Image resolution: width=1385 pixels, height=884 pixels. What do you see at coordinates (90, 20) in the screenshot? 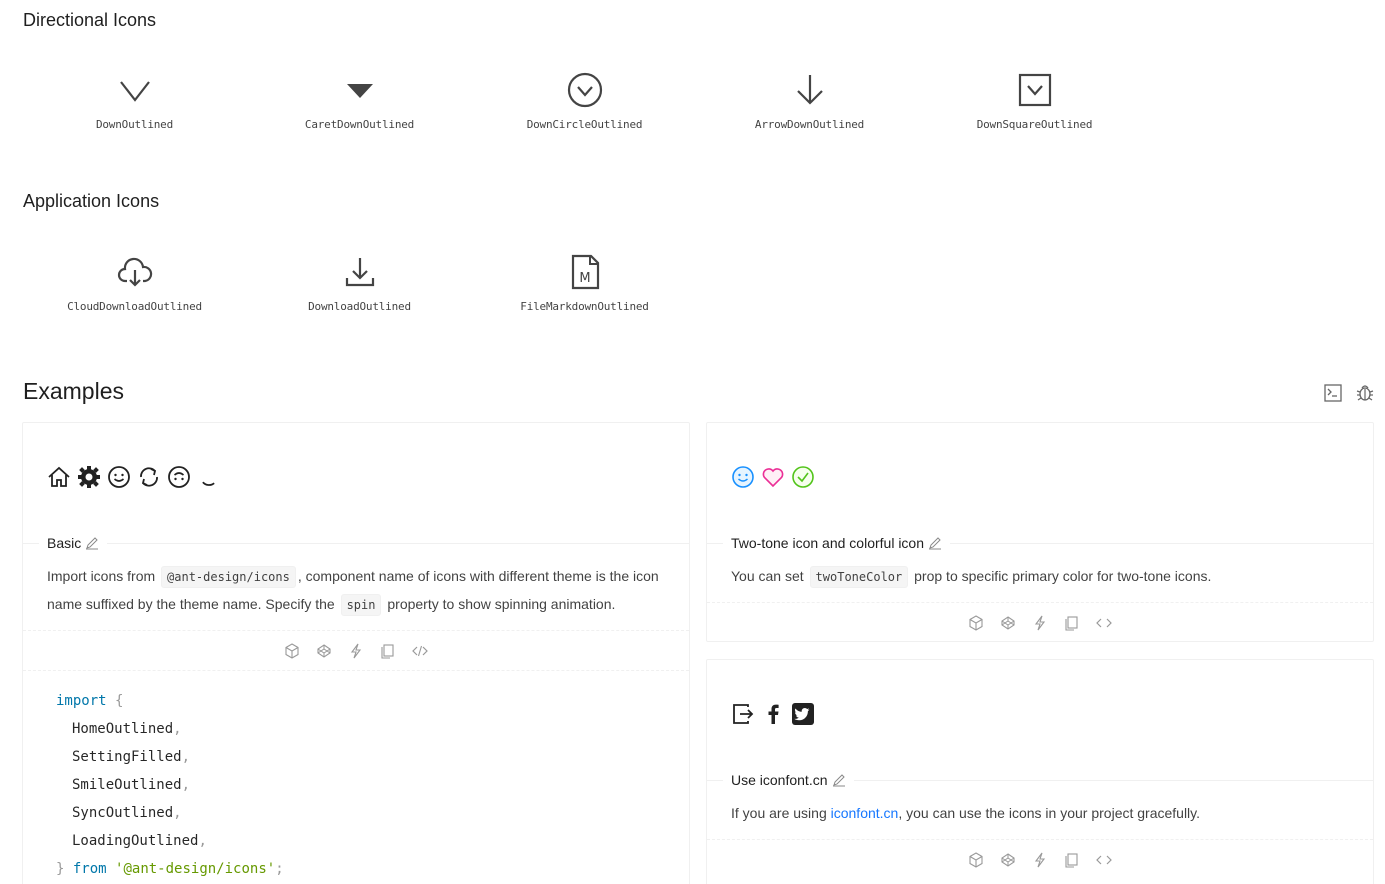
I see `section-title-directional: Directional Icons` at bounding box center [90, 20].